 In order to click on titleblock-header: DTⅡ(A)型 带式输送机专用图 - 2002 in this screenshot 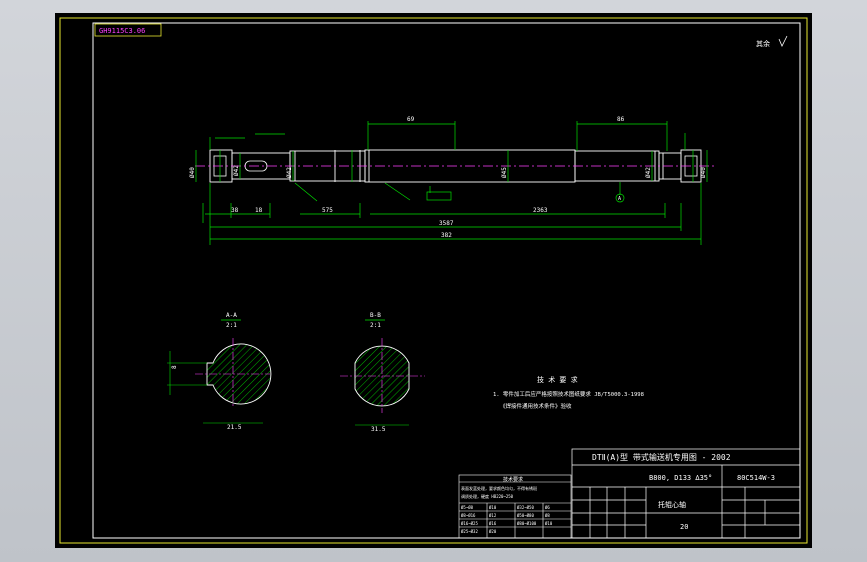, I will do `click(661, 457)`.